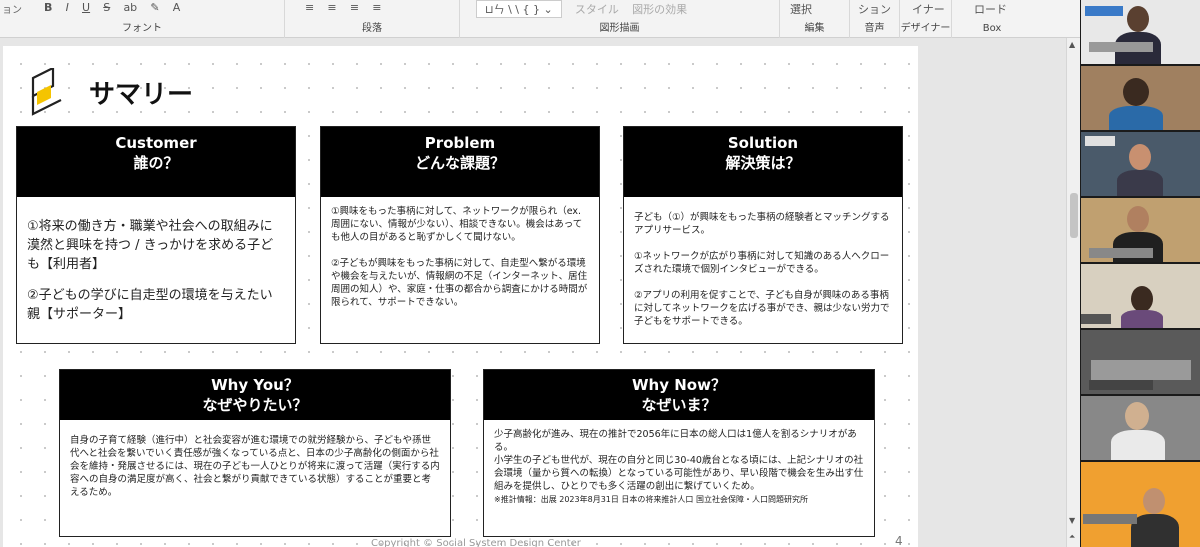 The width and height of the screenshot is (1200, 547). What do you see at coordinates (1074, 215) in the screenshot?
I see `scroll-thumb` at bounding box center [1074, 215].